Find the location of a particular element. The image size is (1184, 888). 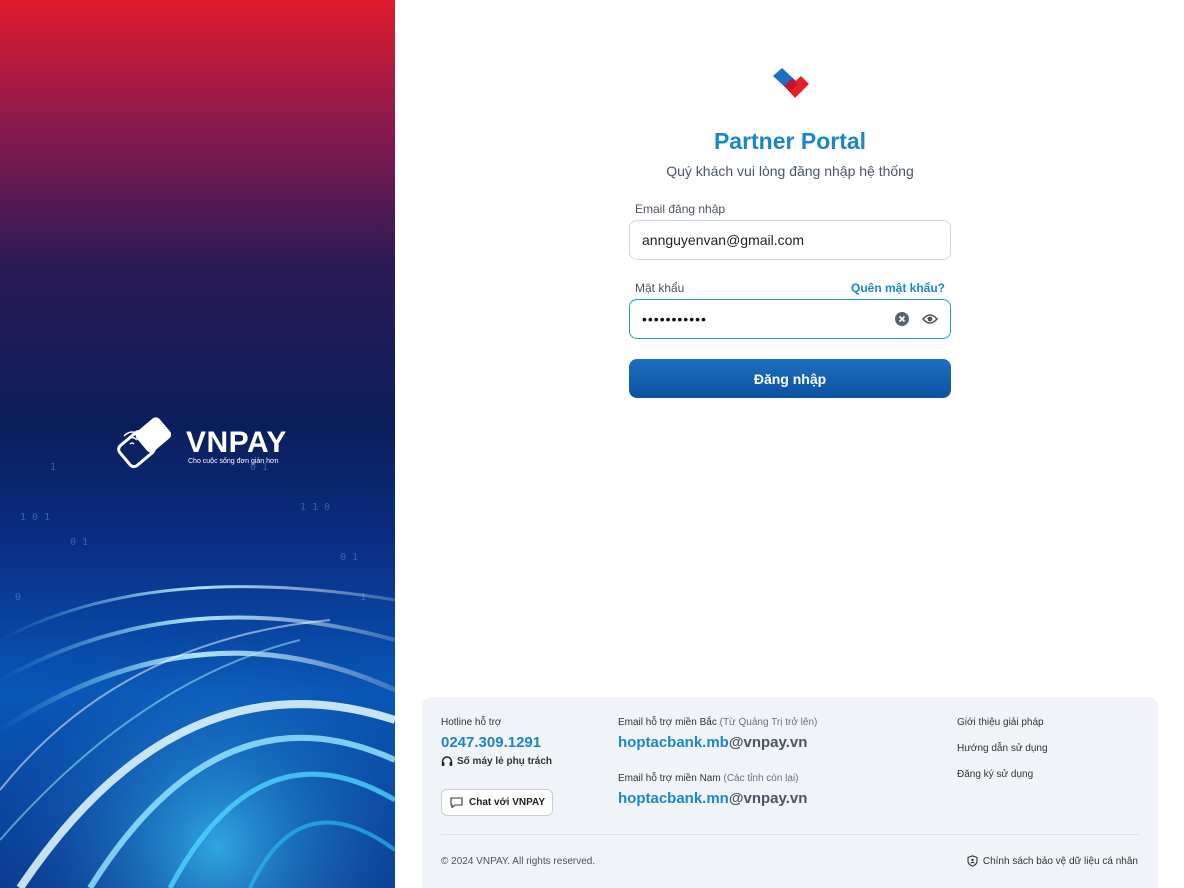

forgot-password-link: Quên mật khẩu? is located at coordinates (898, 288).